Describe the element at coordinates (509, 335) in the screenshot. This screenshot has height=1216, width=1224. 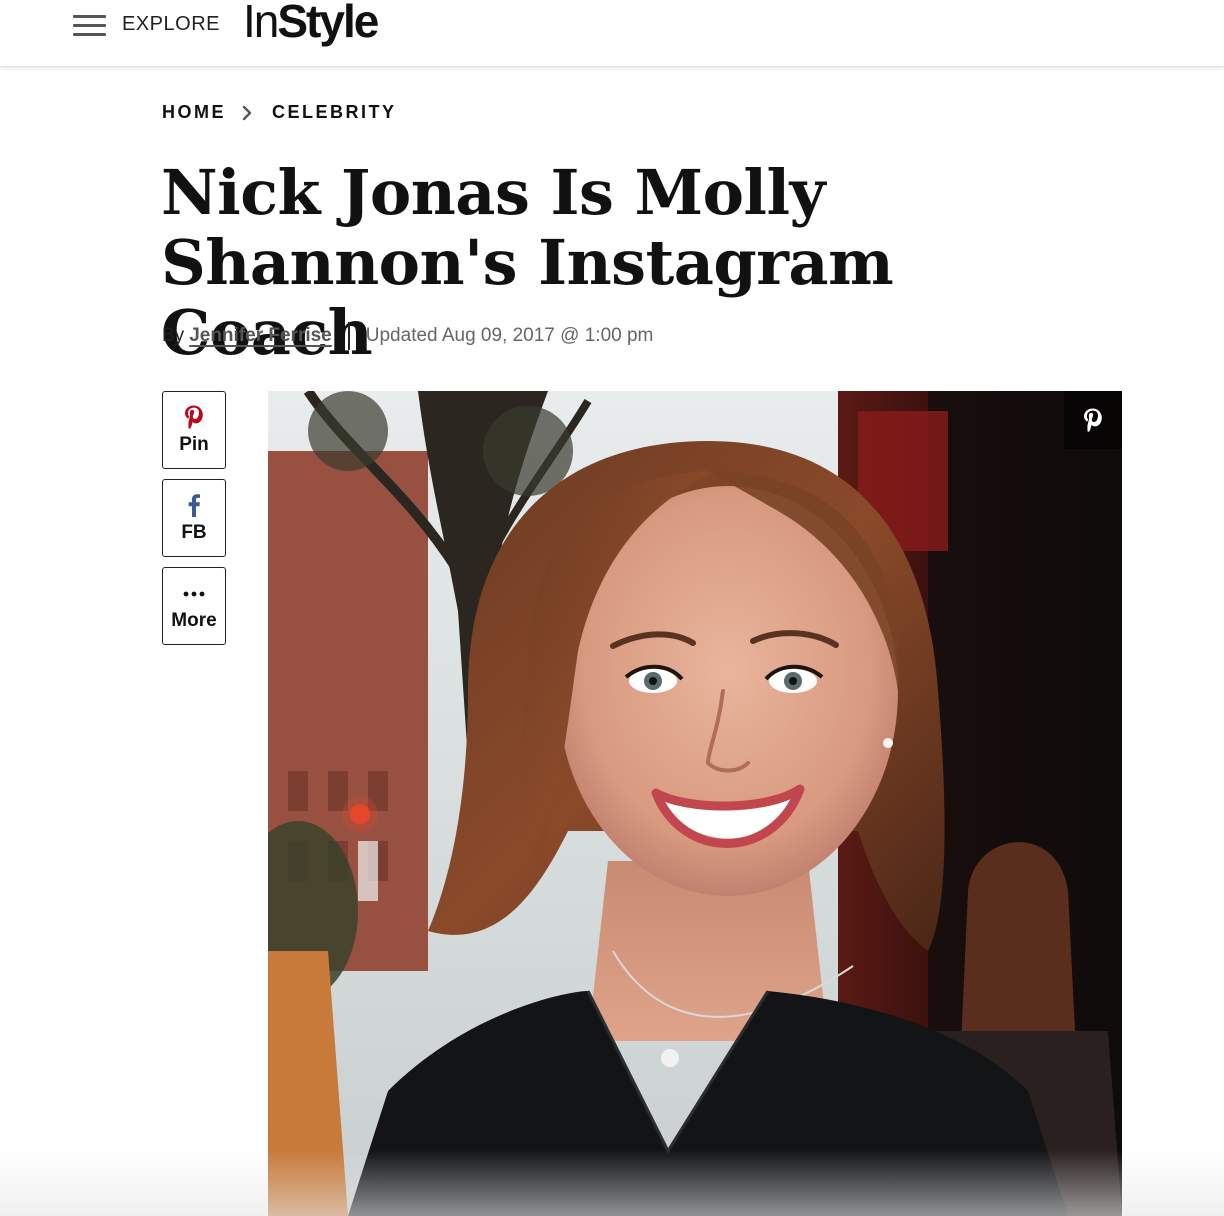
I see `updated-date: Updated Aug 09, 2017 @ 1:00 pm` at that location.